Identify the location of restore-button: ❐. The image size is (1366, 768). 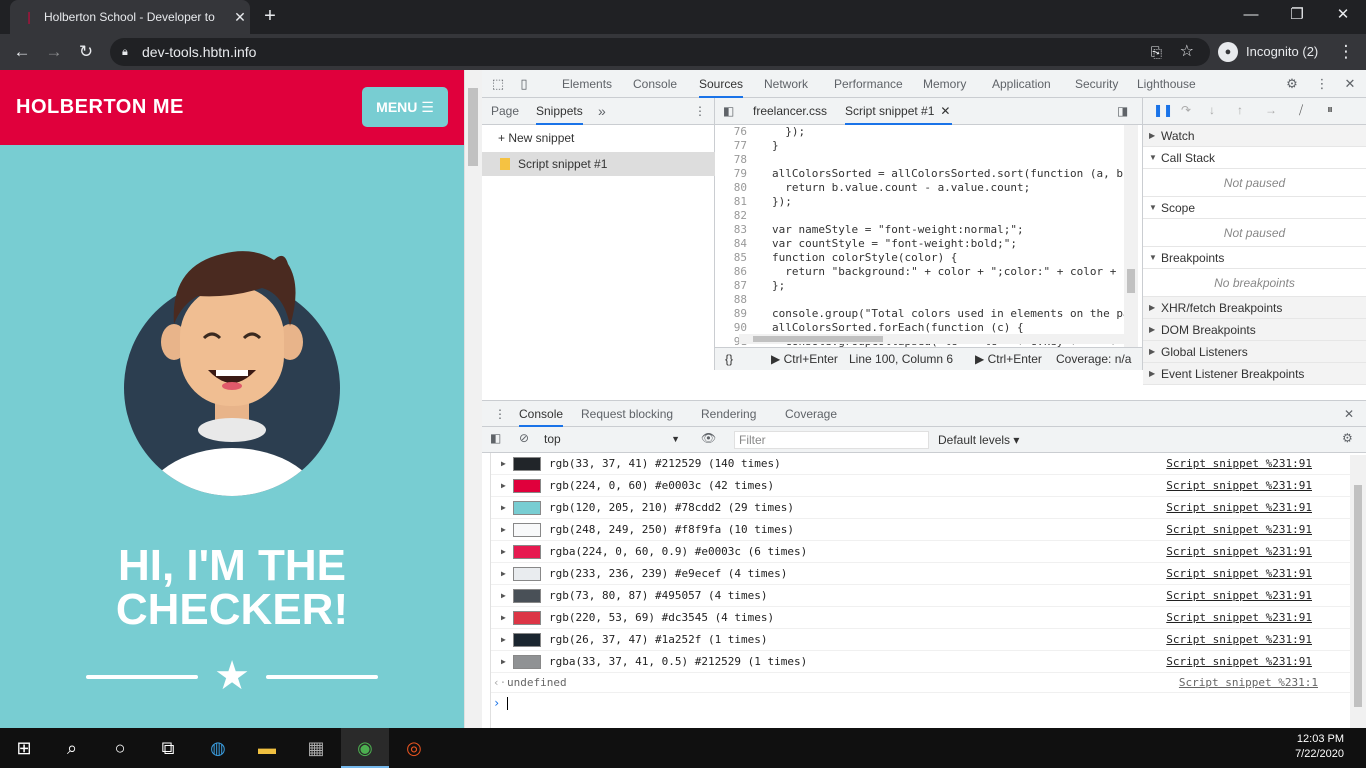
(1297, 16).